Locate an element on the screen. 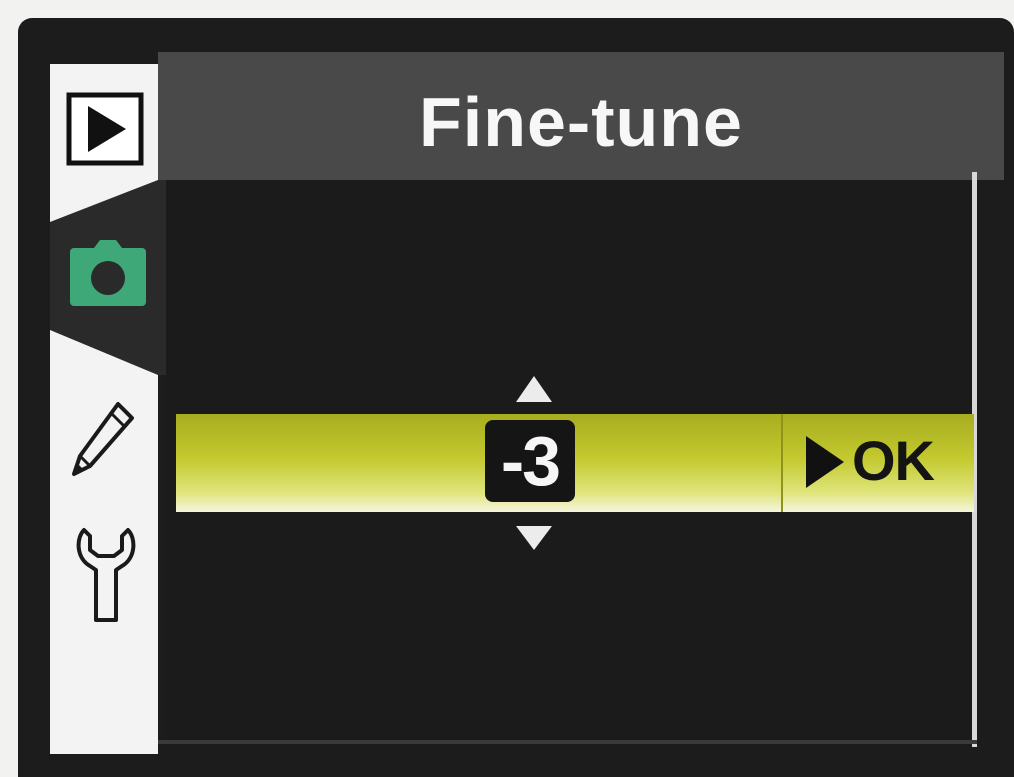 The height and width of the screenshot is (777, 1014). camera-icon is located at coordinates (108, 273).